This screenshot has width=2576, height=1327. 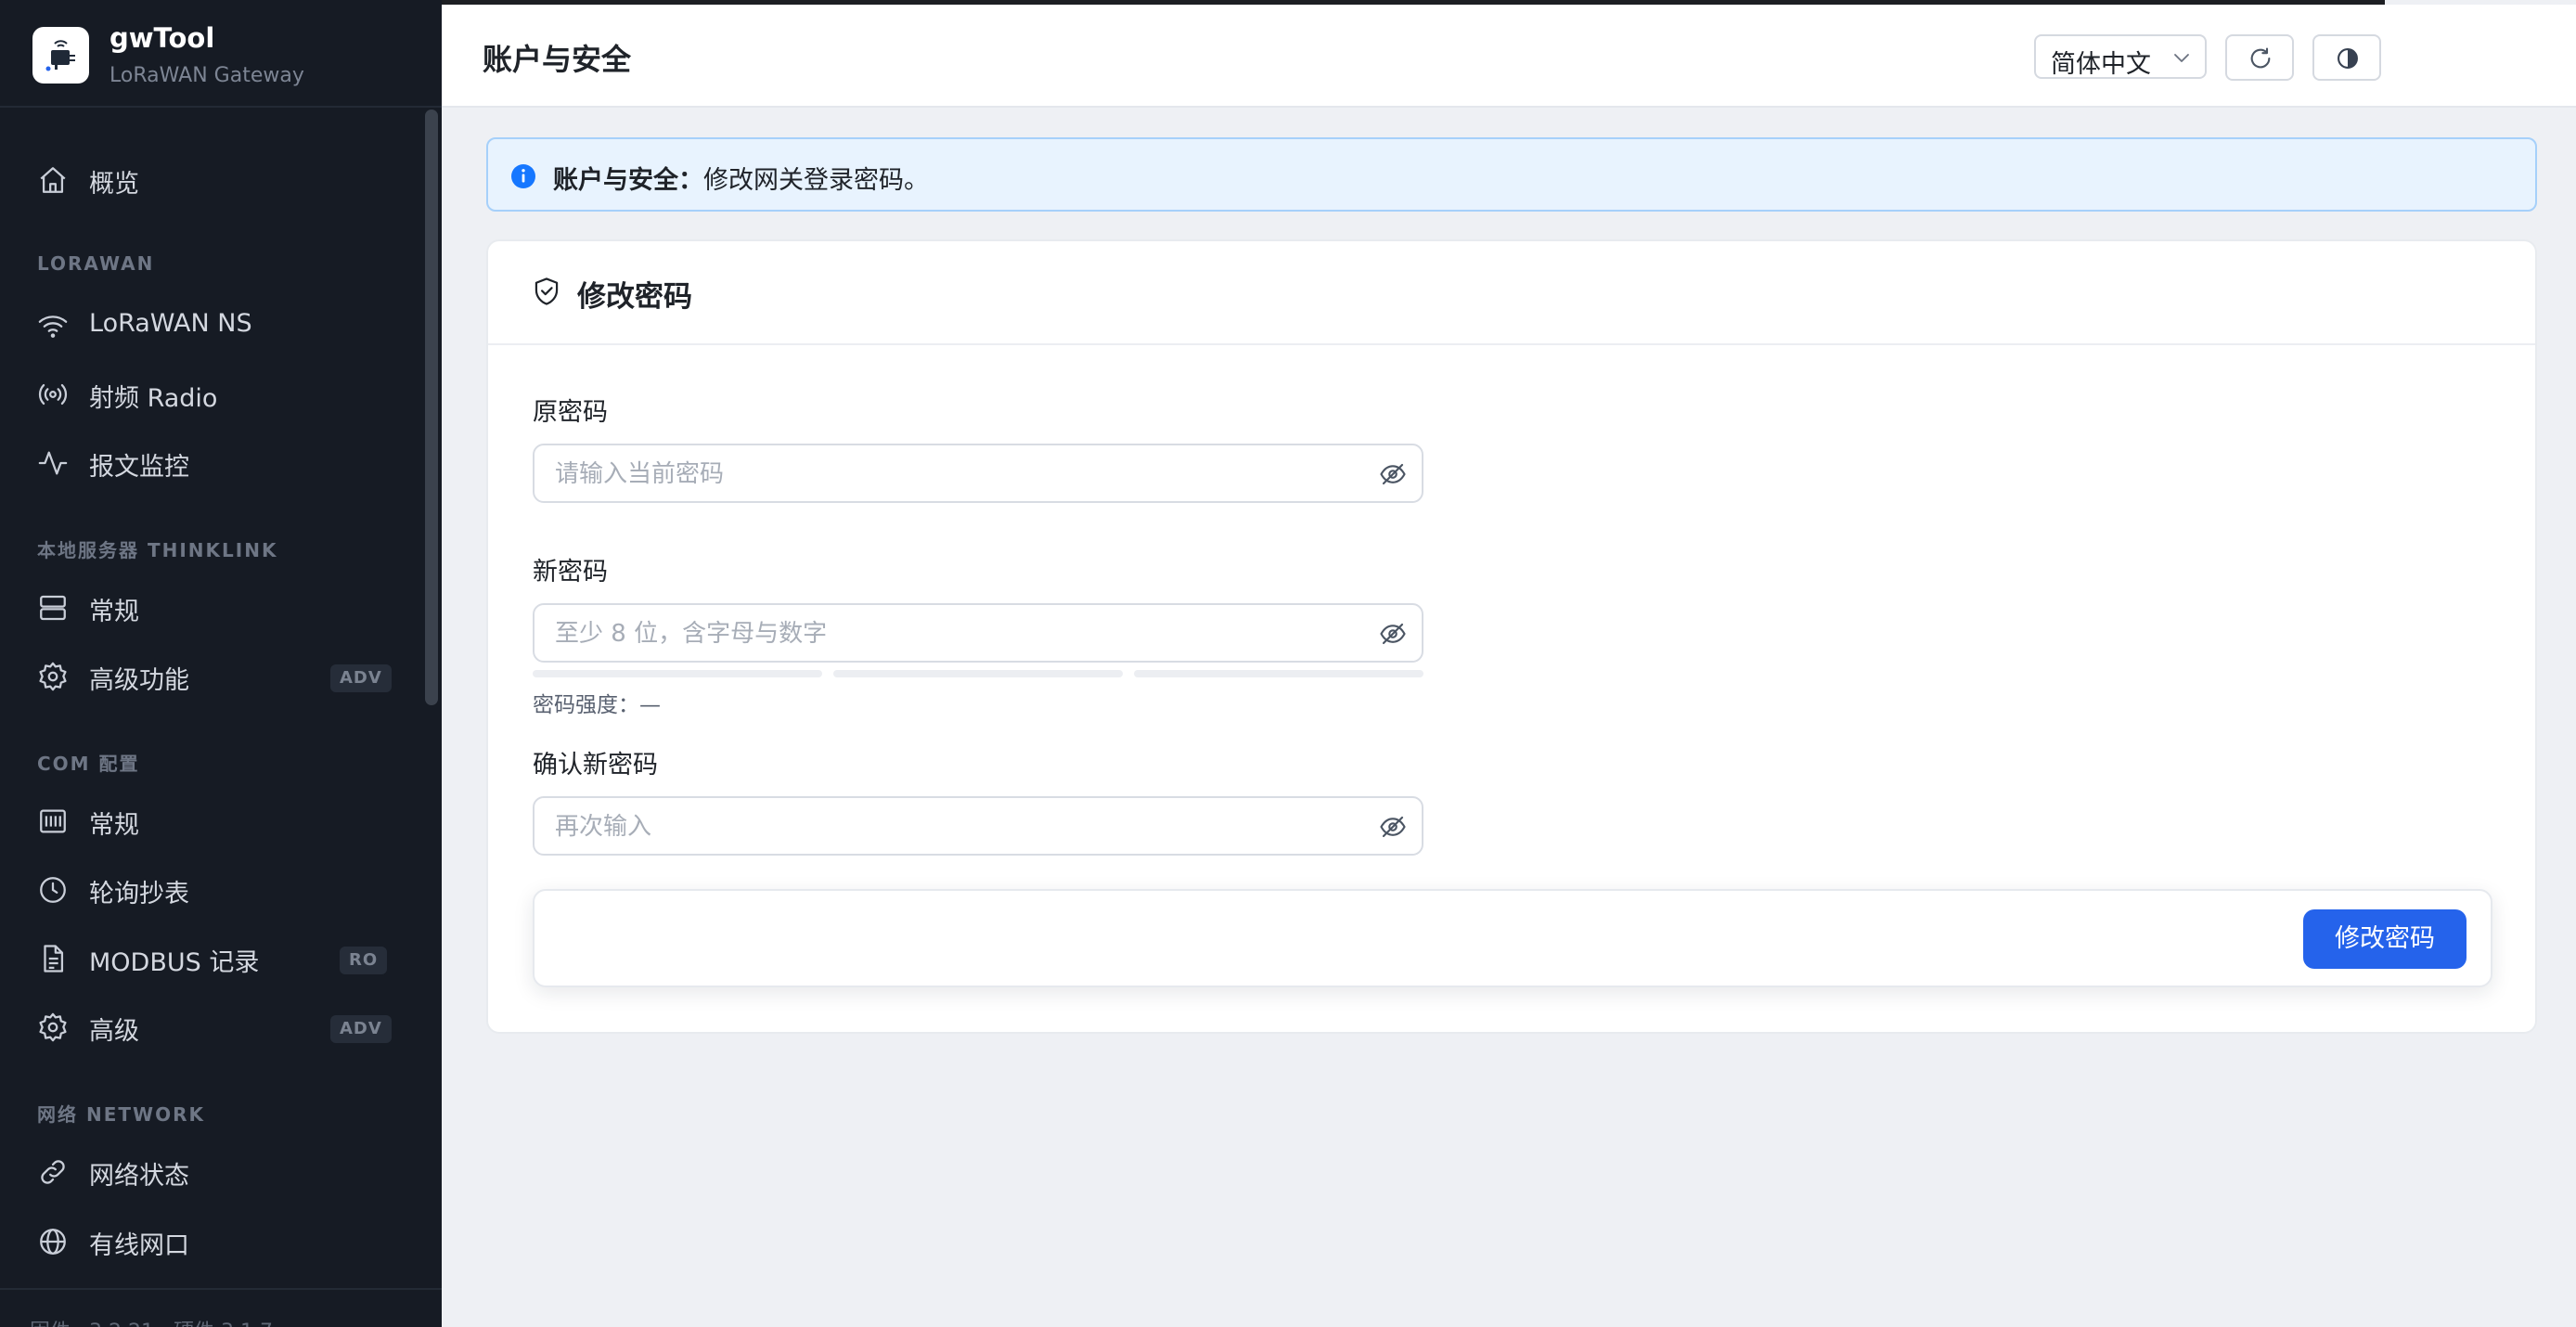 What do you see at coordinates (53, 180) in the screenshot?
I see `home-icon` at bounding box center [53, 180].